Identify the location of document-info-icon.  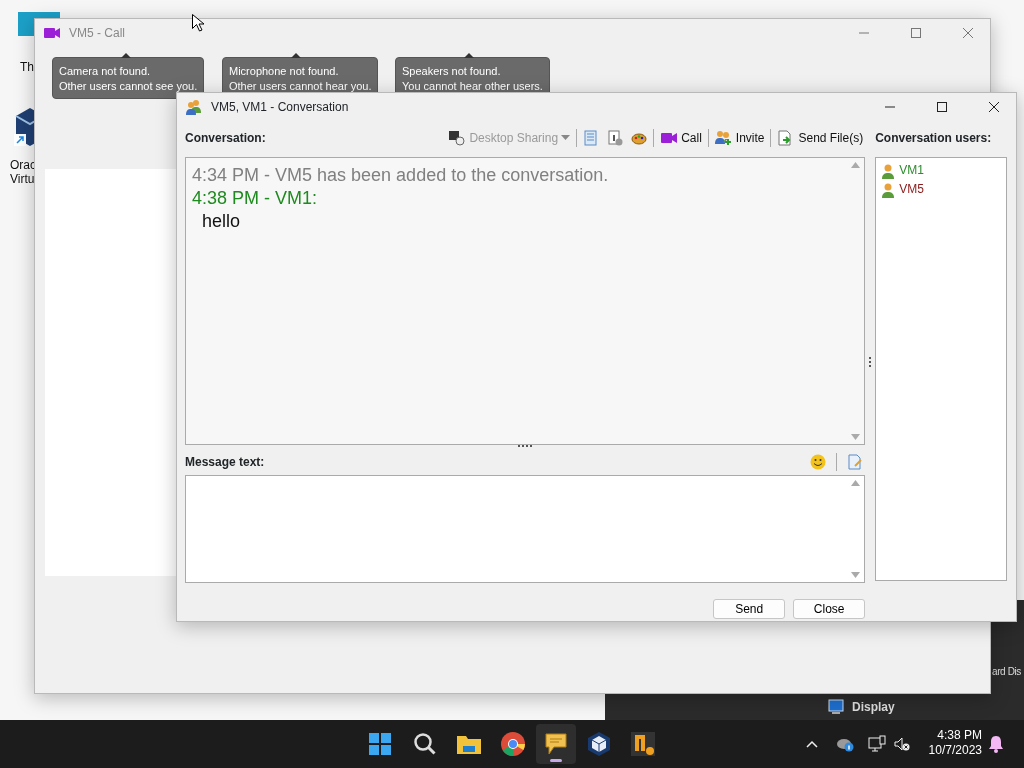
(615, 138).